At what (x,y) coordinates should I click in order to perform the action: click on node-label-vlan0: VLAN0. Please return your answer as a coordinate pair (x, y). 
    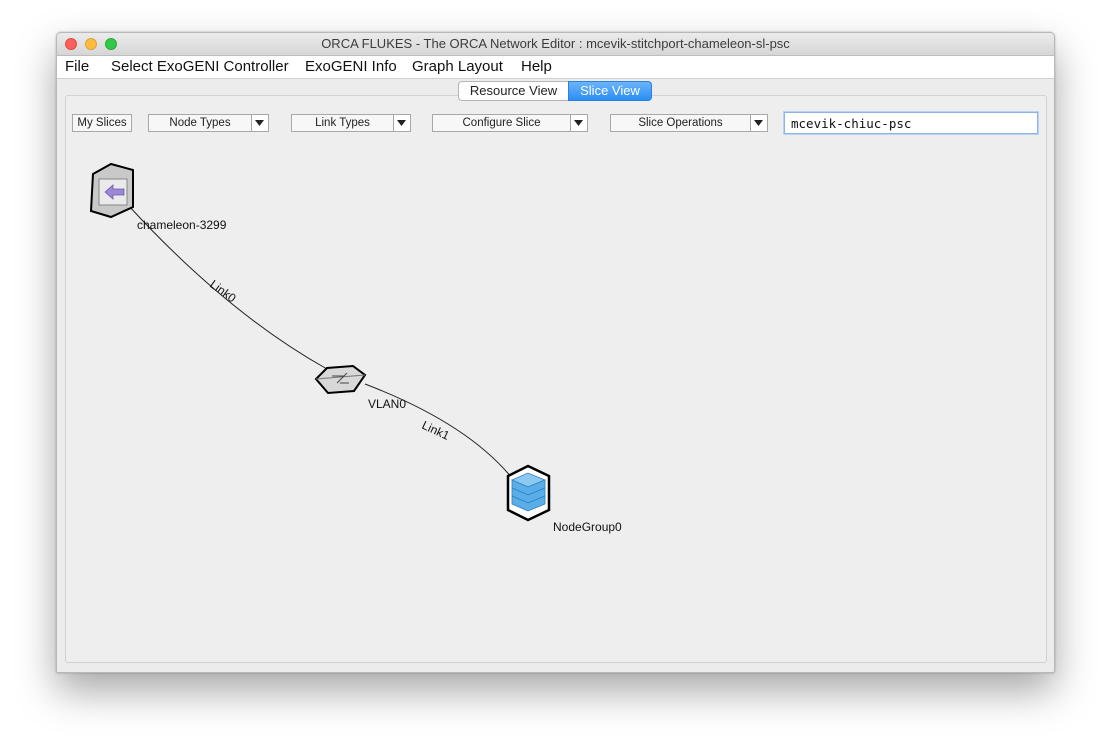
    Looking at the image, I should click on (387, 404).